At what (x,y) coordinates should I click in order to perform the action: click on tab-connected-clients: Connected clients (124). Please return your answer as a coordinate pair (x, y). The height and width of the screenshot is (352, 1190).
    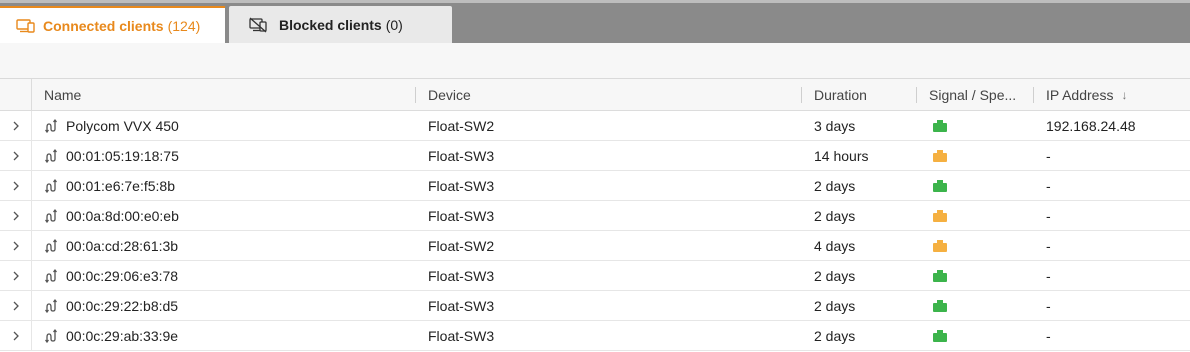
    Looking at the image, I should click on (112, 24).